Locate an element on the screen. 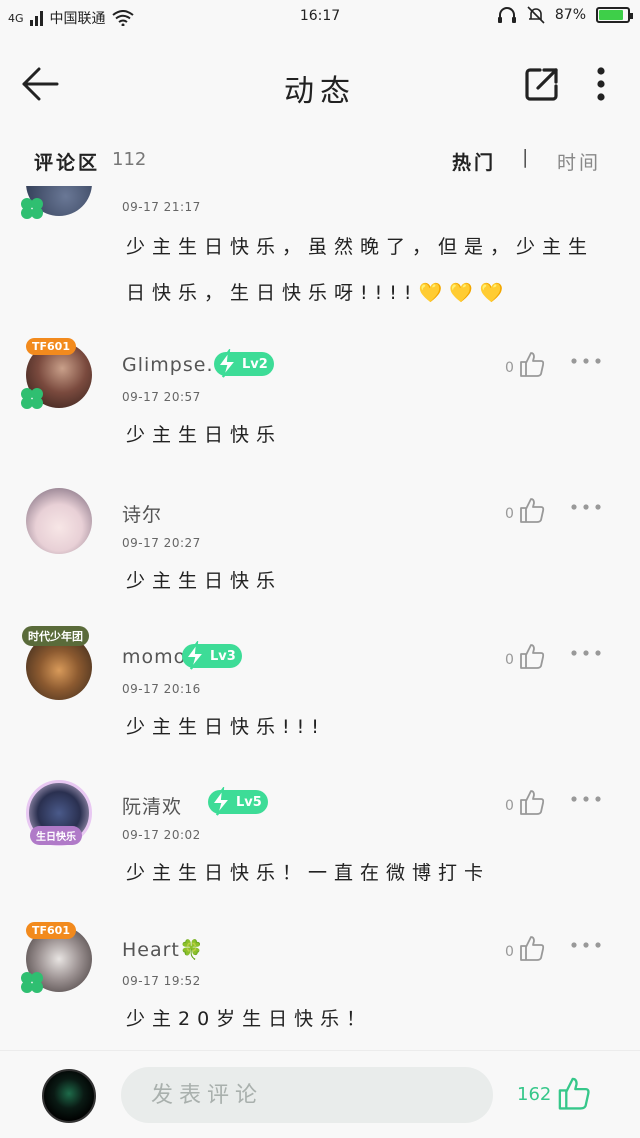 The width and height of the screenshot is (640, 1138). mute-bell-icon is located at coordinates (536, 15).